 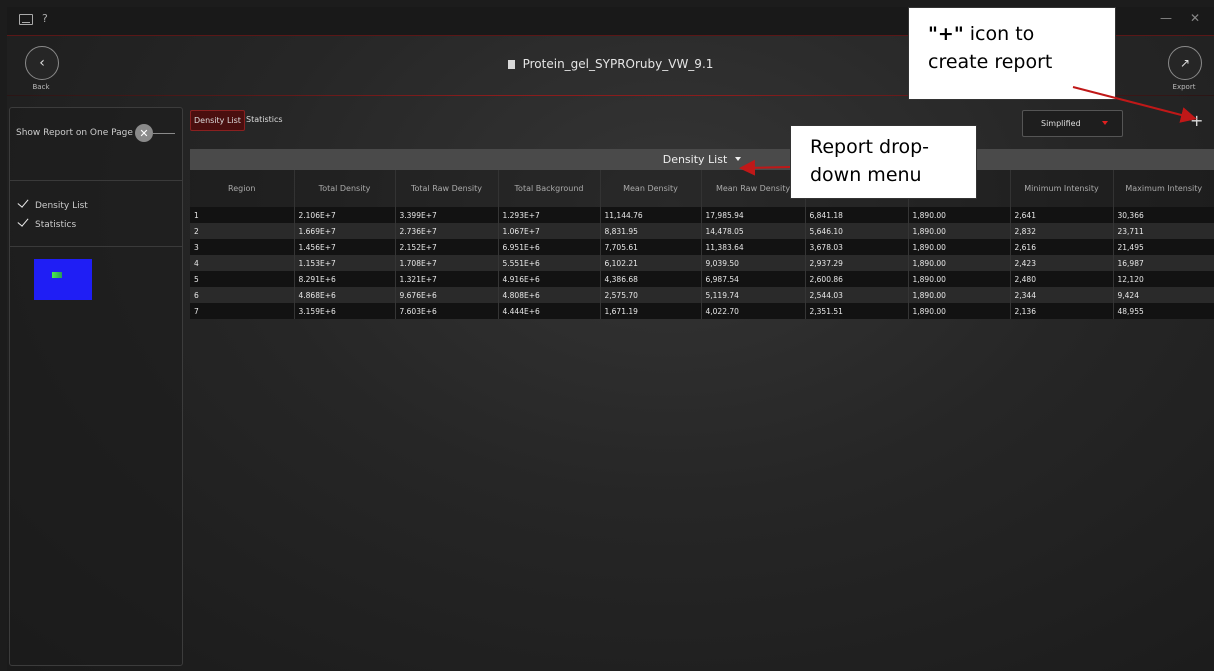 I want to click on table-cell: 5,119.74, so click(x=753, y=295).